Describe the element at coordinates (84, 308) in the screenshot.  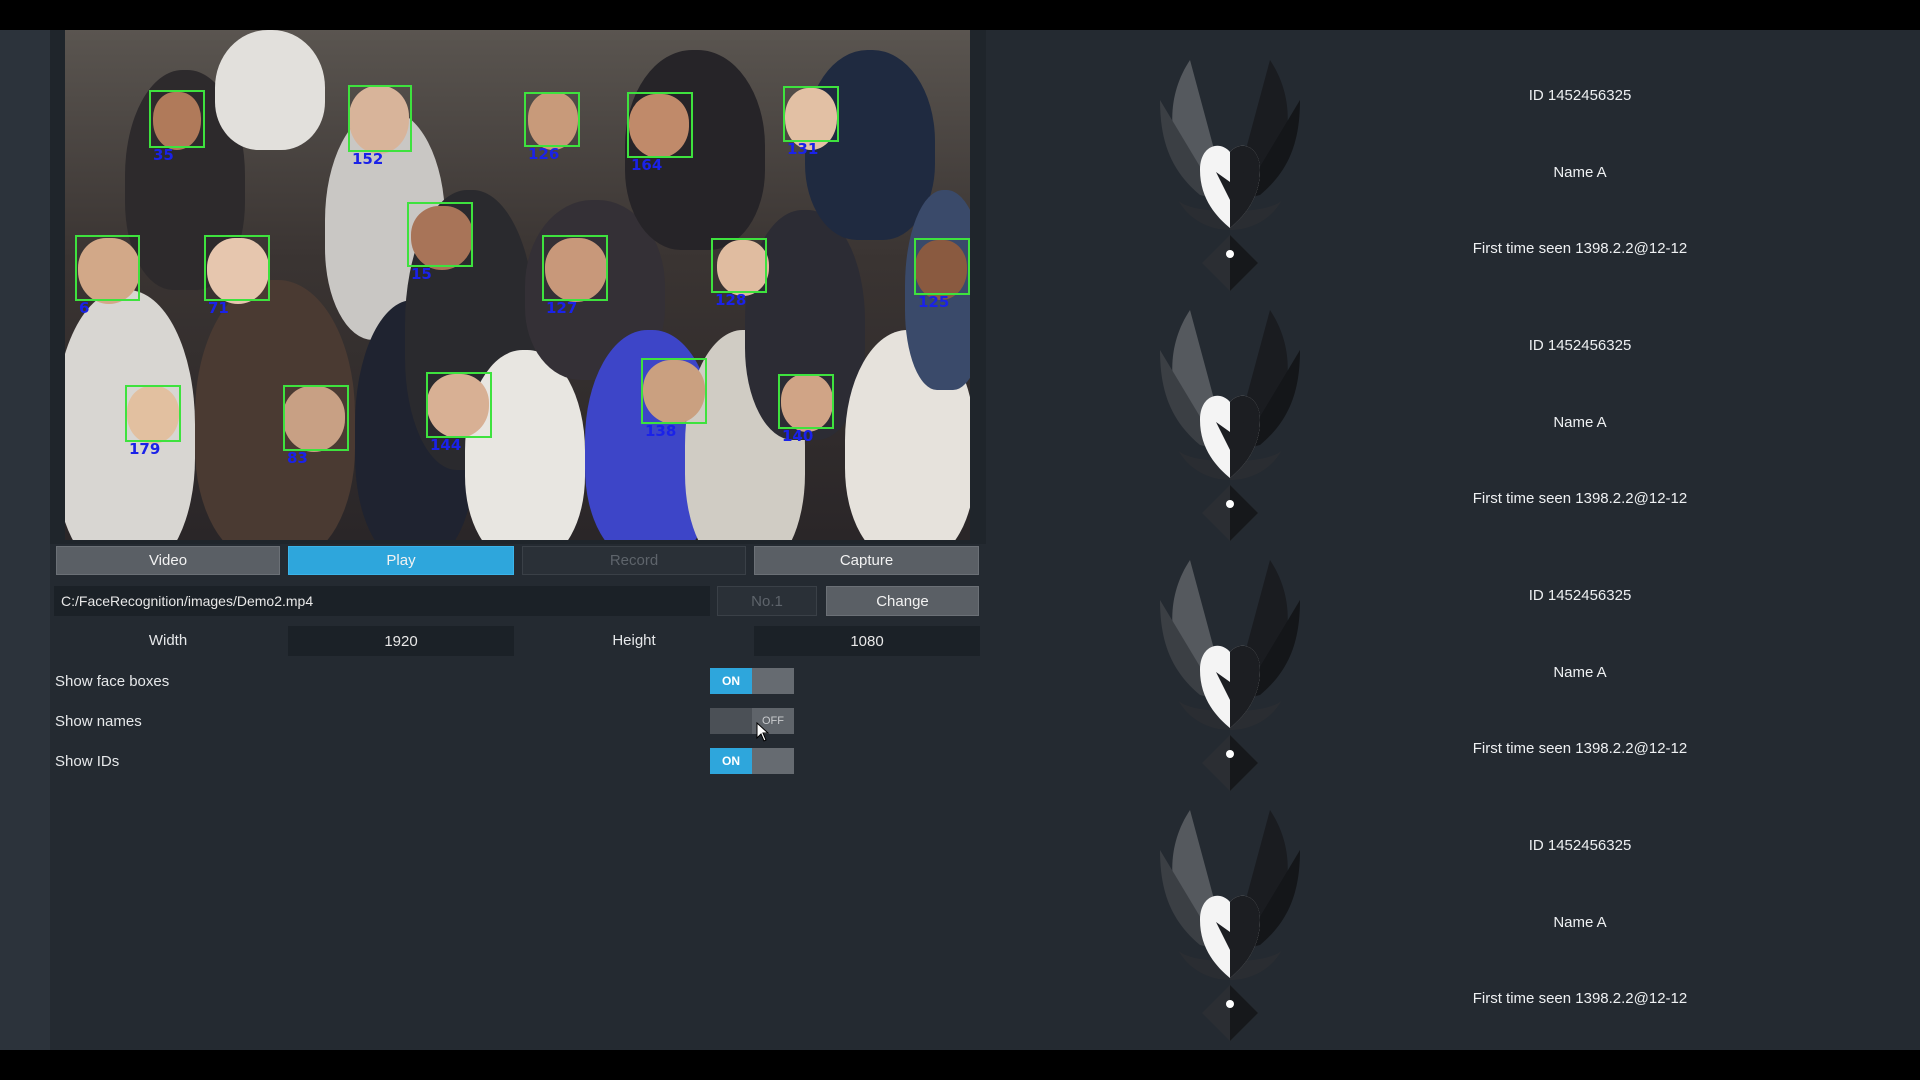
I see `face-id-label: 6` at that location.